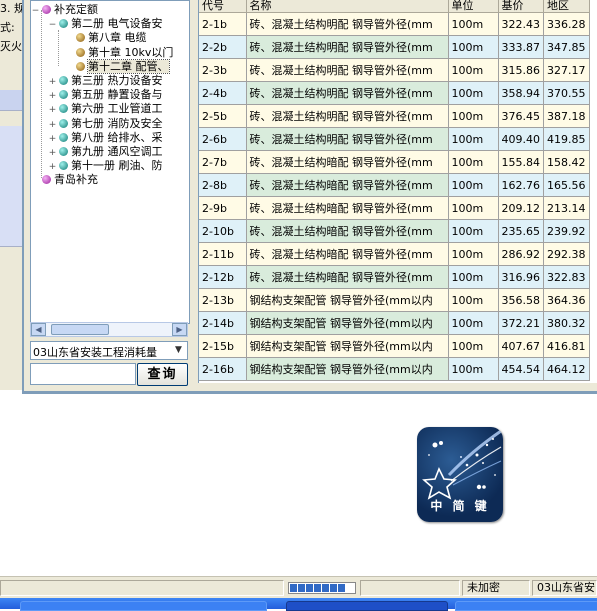 The width and height of the screenshot is (597, 611). Describe the element at coordinates (394, 323) in the screenshot. I see `table-row: 2-14b 钢结构支架配管 钢导管外径(mm以内 100m 372.21 380.32` at that location.